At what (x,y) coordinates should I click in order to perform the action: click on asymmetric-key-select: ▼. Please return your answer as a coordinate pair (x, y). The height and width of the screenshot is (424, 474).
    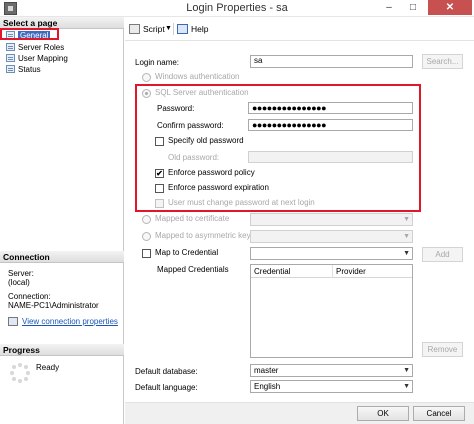
    Looking at the image, I should click on (331, 236).